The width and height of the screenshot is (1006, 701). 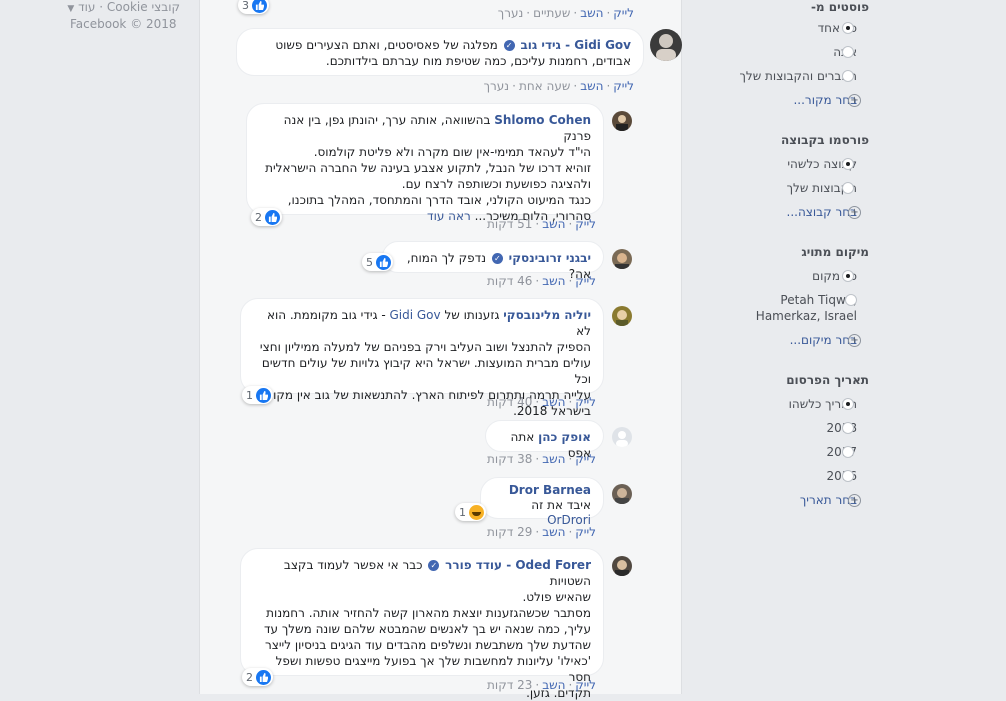 I want to click on filter-option: אתה, so click(x=777, y=52).